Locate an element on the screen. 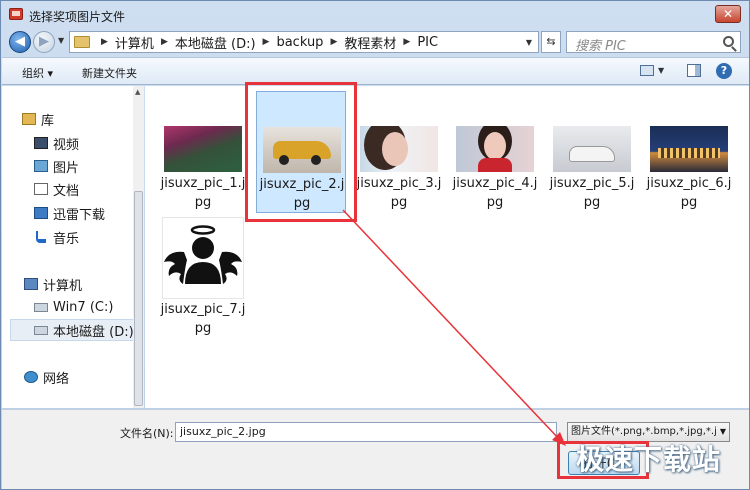 The height and width of the screenshot is (490, 750). xunlei-icon is located at coordinates (41, 213).